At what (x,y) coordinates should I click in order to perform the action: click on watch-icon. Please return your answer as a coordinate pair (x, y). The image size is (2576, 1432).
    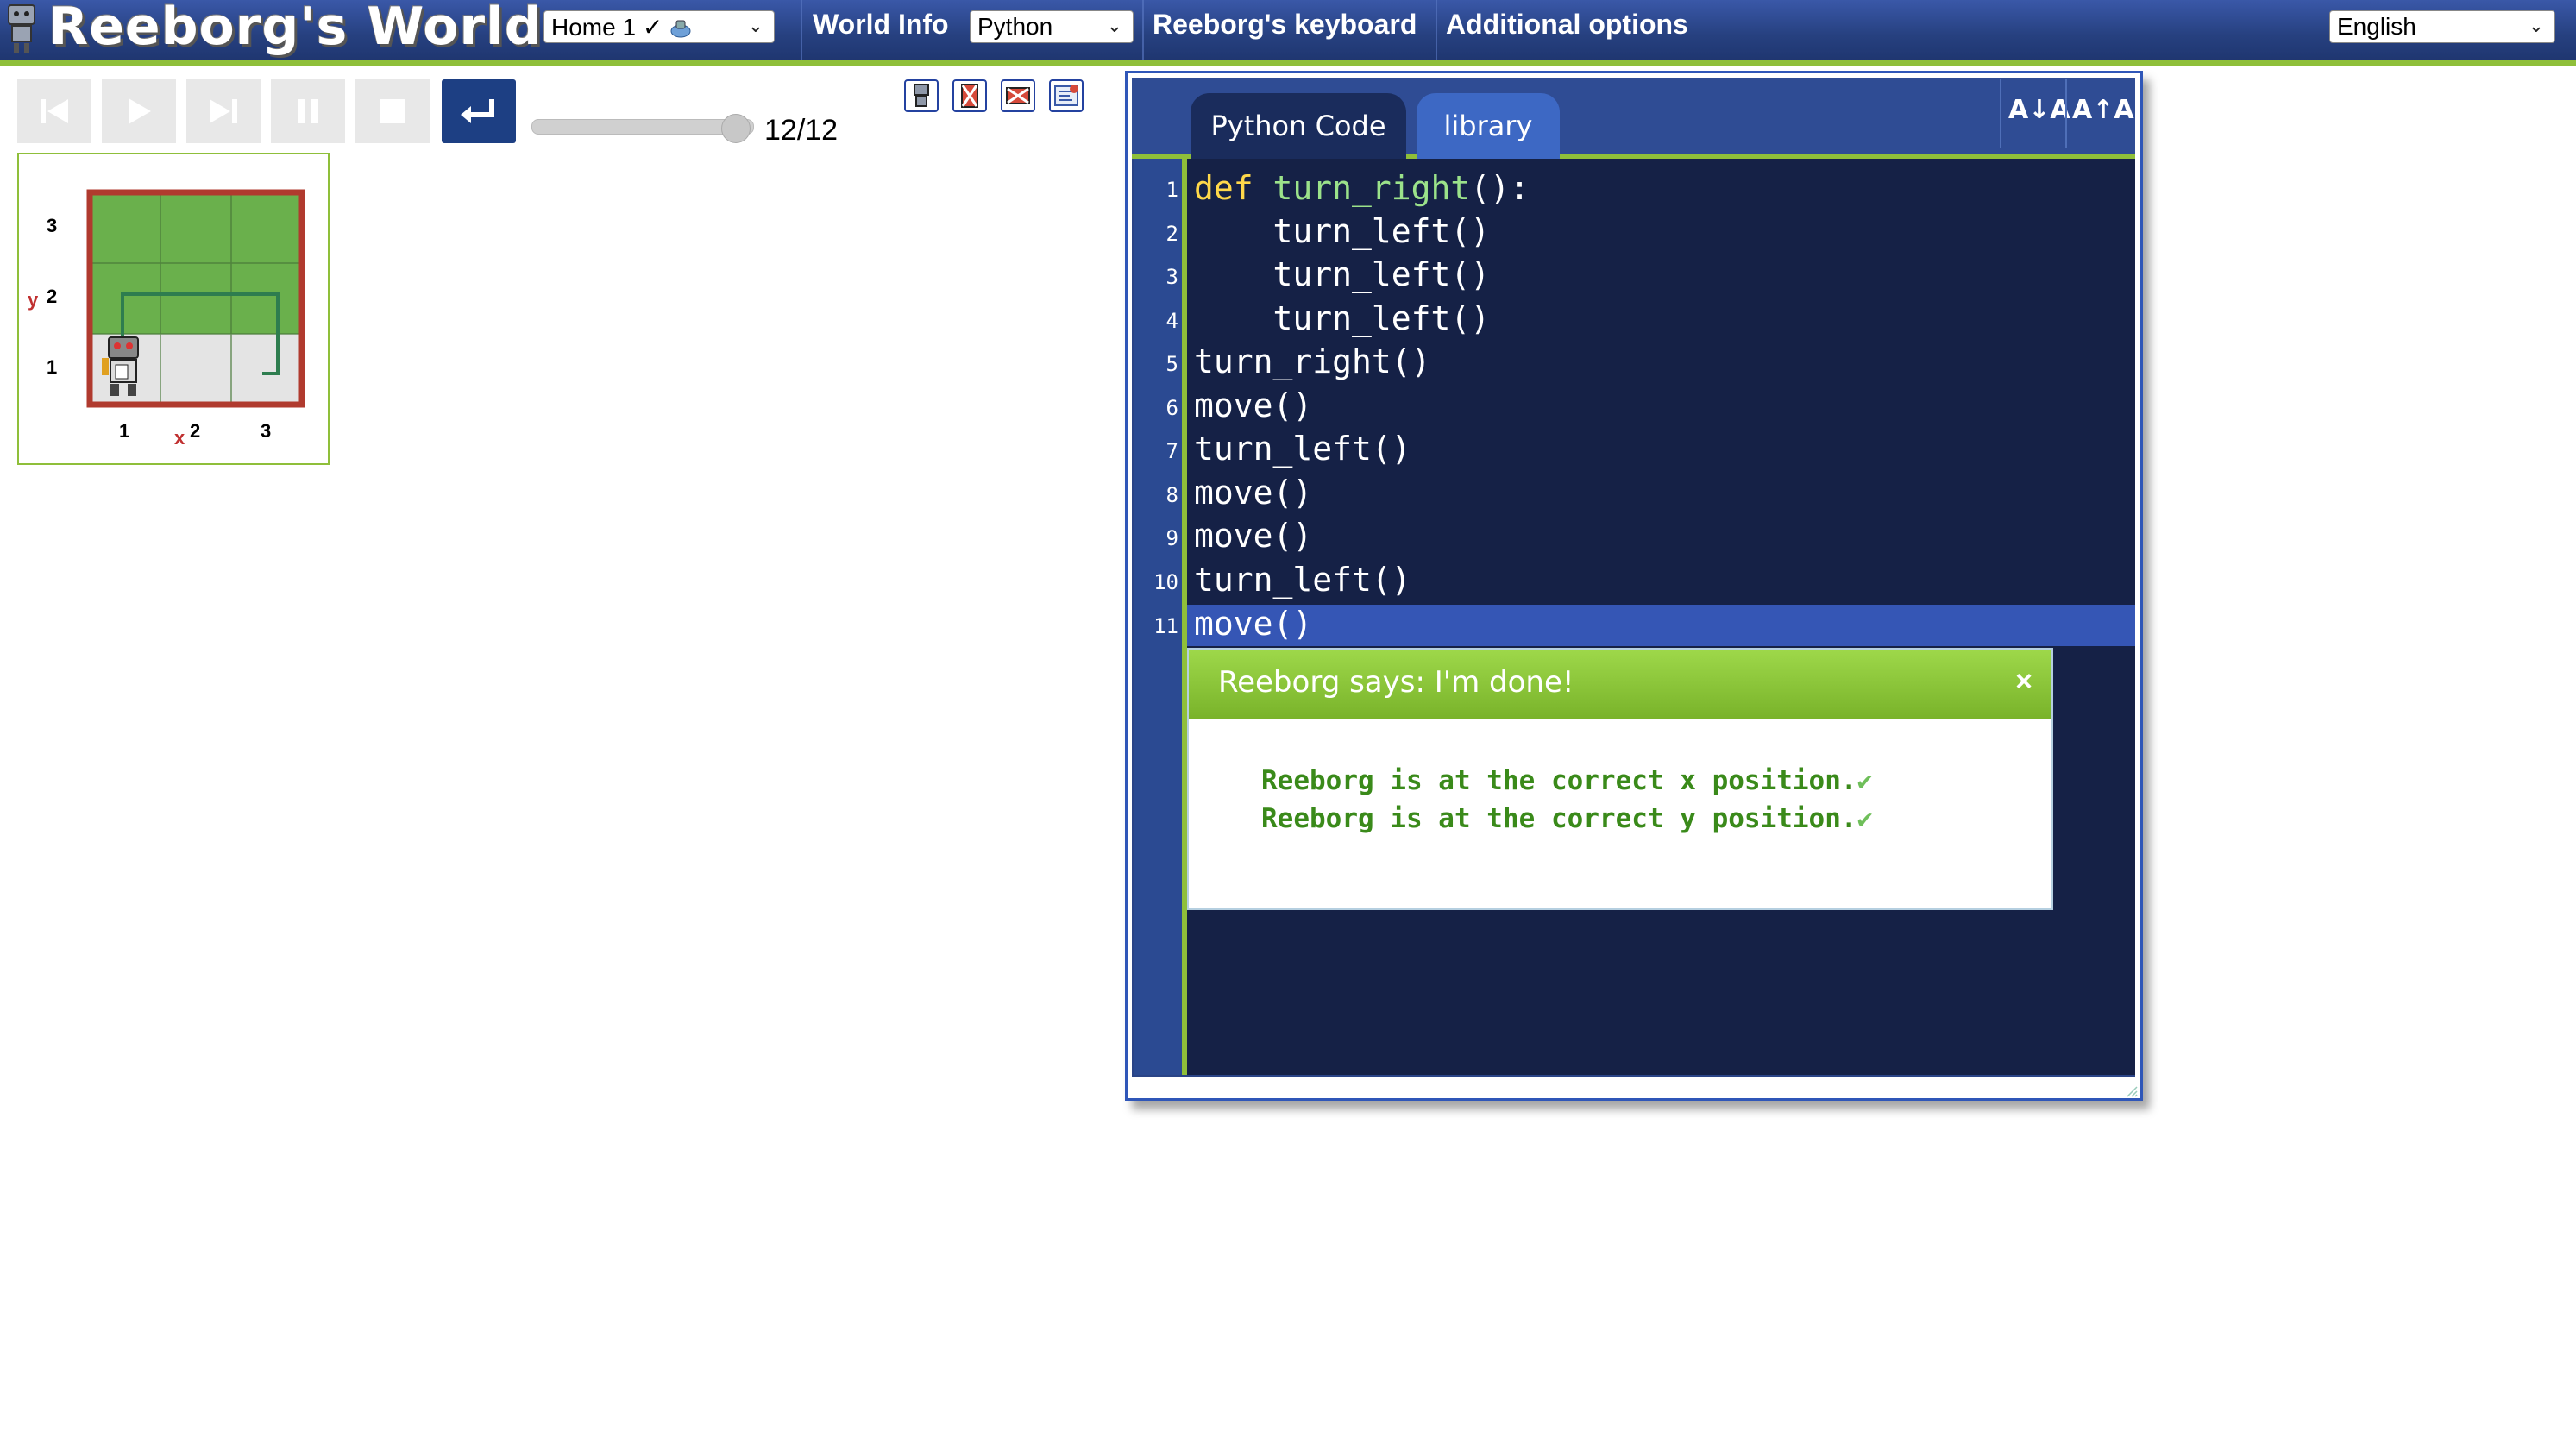
    Looking at the image, I should click on (1018, 96).